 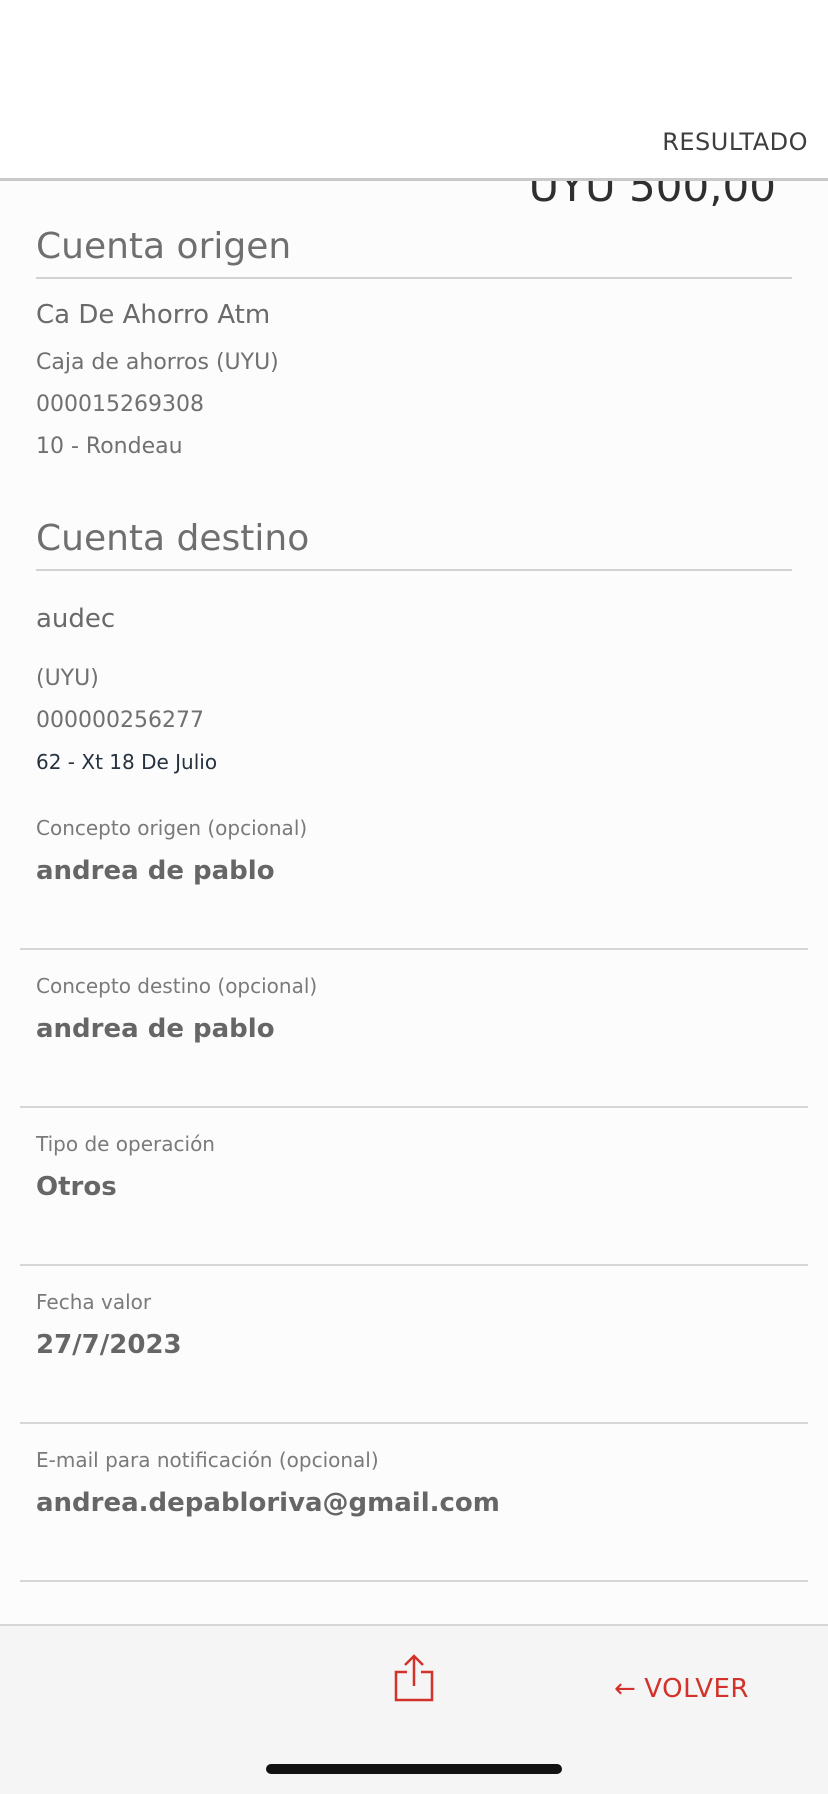 I want to click on volver-button: ← VOLVER, so click(x=681, y=1689).